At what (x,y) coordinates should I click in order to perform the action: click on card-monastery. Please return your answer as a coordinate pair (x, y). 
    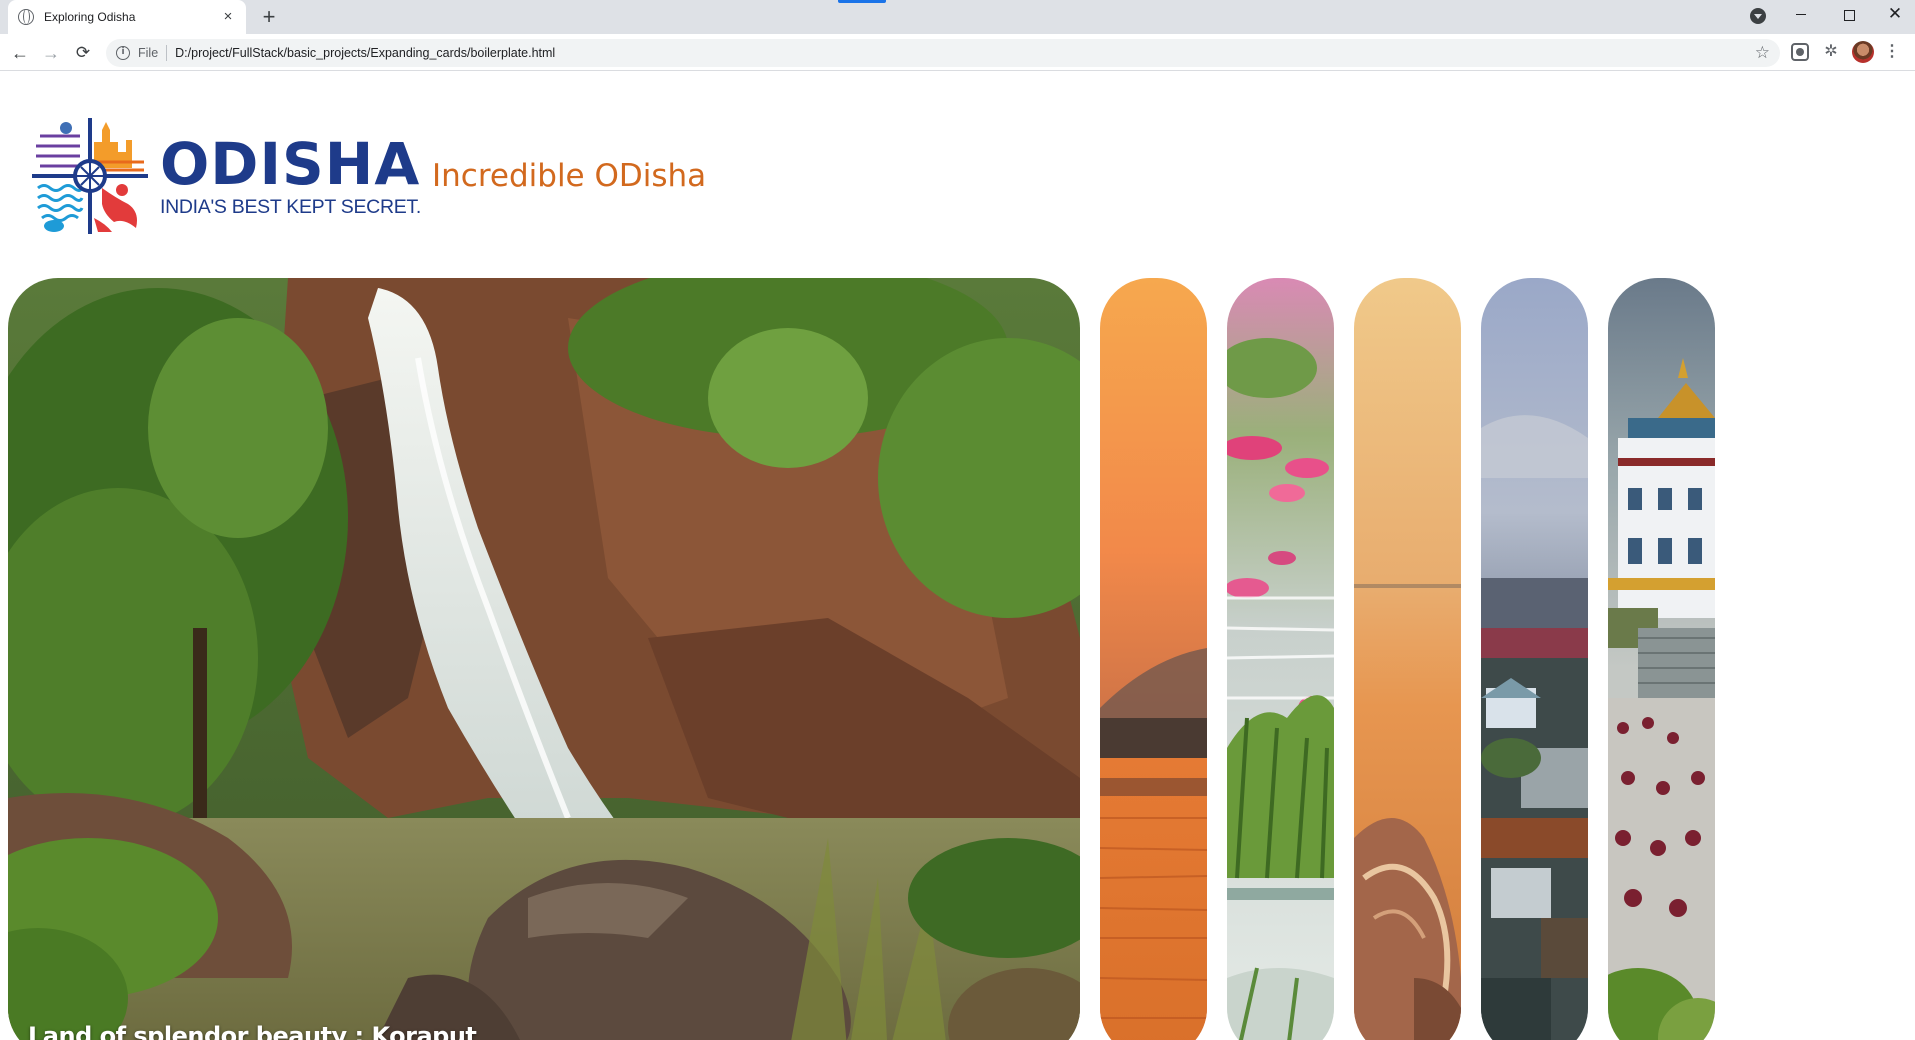
    Looking at the image, I should click on (1661, 659).